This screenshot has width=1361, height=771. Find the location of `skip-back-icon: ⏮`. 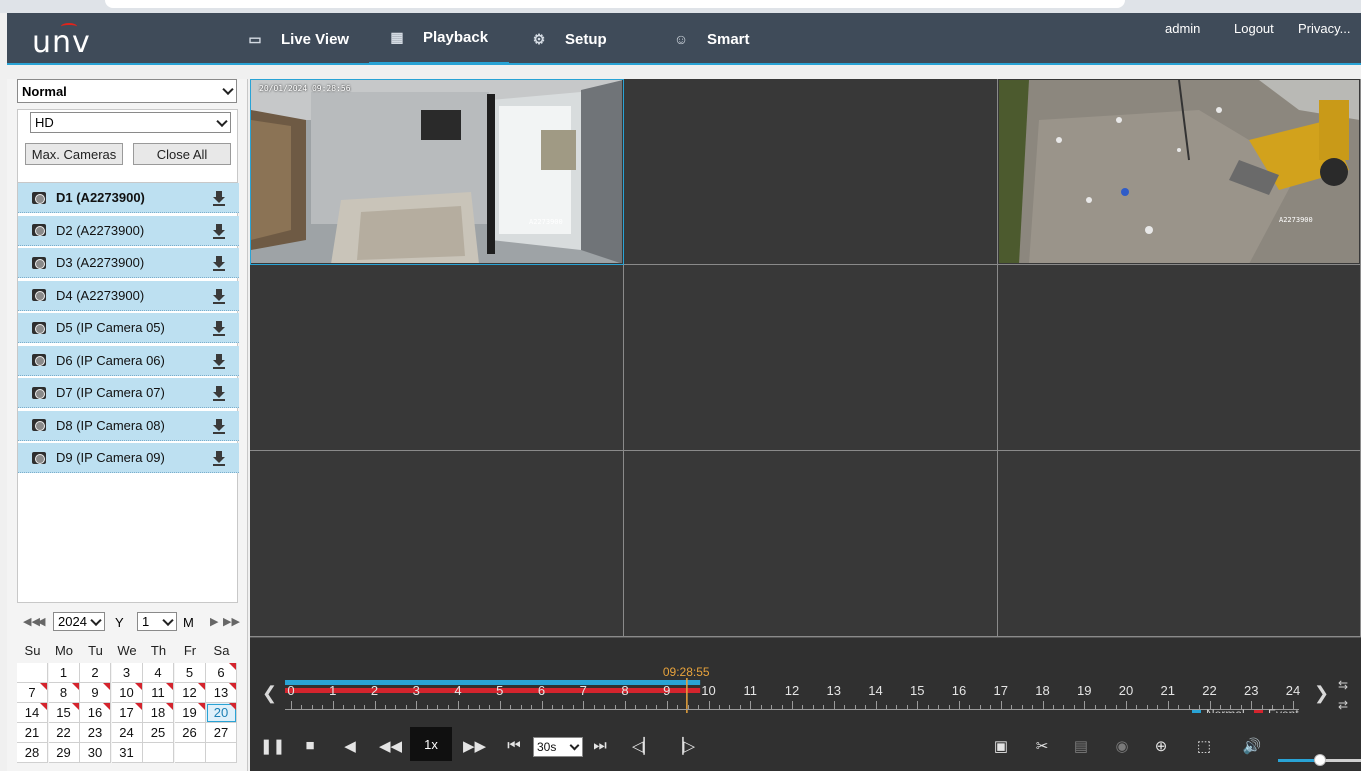

skip-back-icon: ⏮ is located at coordinates (514, 745).